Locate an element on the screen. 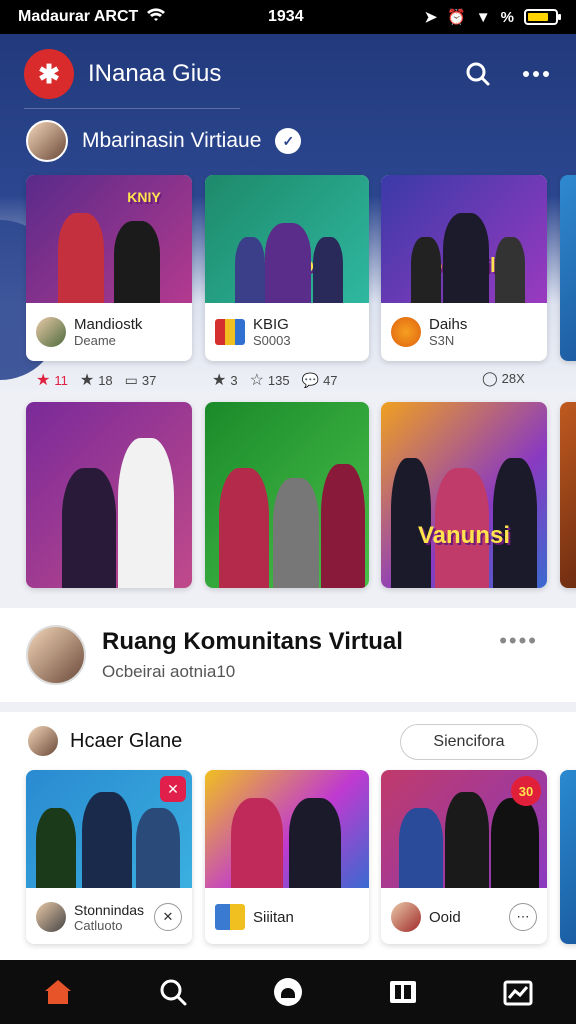 This screenshot has height=1024, width=576. alarm-icon: ⏰ is located at coordinates (456, 17).